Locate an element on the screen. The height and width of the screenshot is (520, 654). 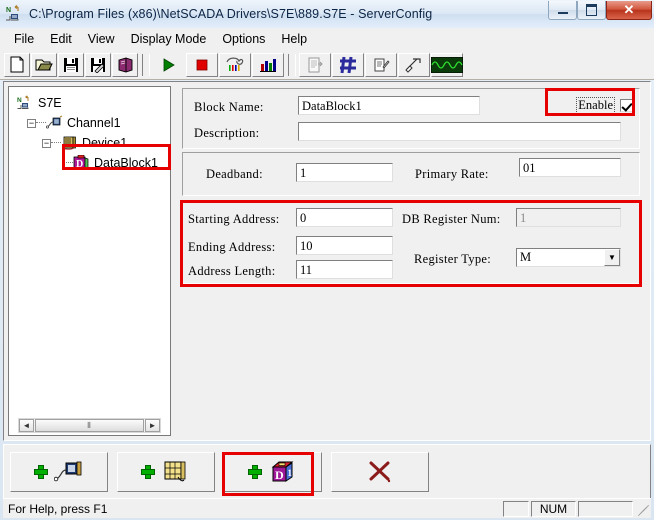
waveform-scope-icon is located at coordinates (447, 64).